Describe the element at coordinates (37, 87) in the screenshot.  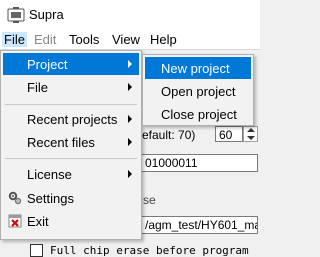
I see `menu-item-label: File` at that location.